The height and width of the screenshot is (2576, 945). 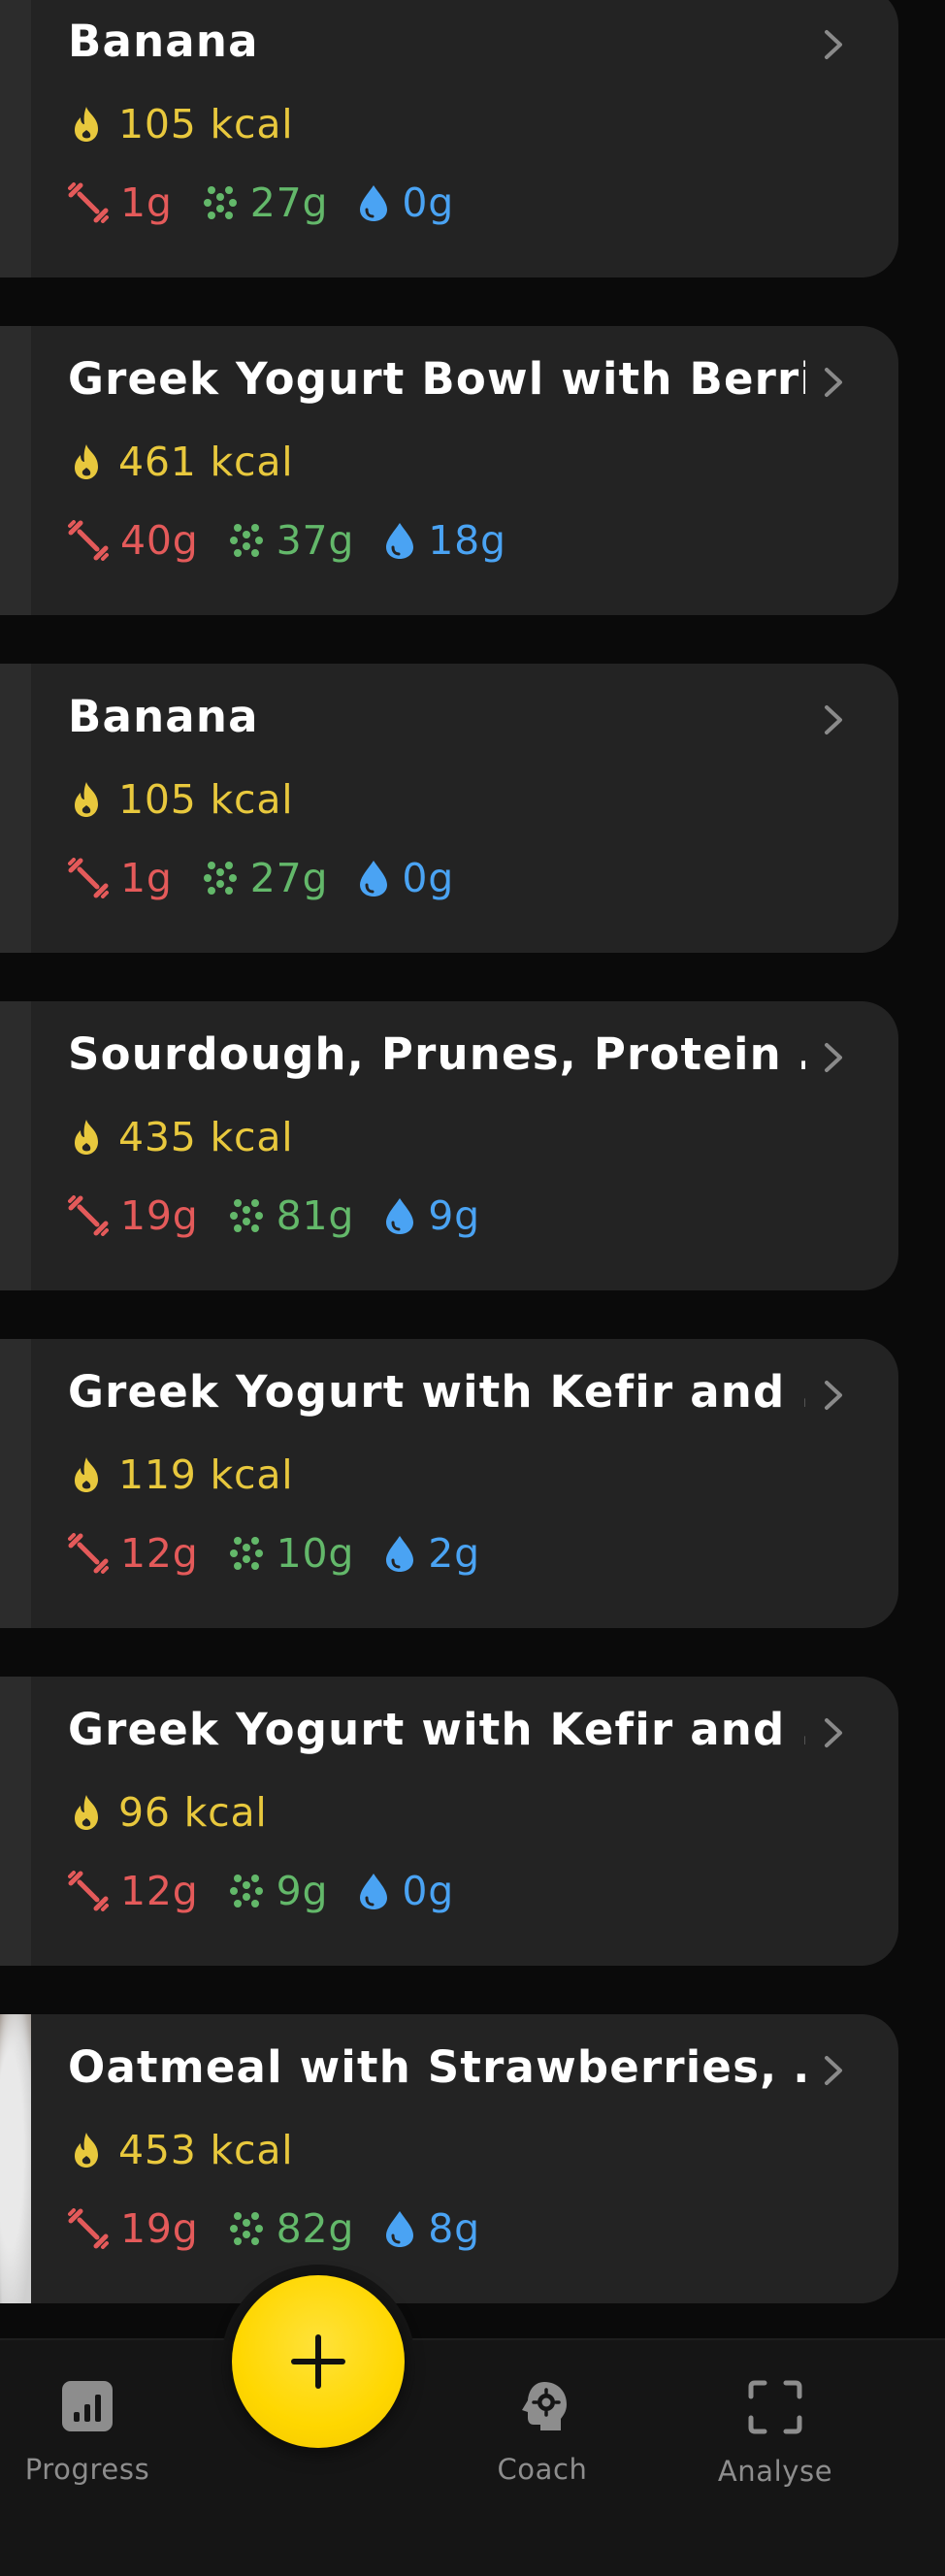 What do you see at coordinates (206, 462) in the screenshot?
I see `calories-value: 461 kcal` at bounding box center [206, 462].